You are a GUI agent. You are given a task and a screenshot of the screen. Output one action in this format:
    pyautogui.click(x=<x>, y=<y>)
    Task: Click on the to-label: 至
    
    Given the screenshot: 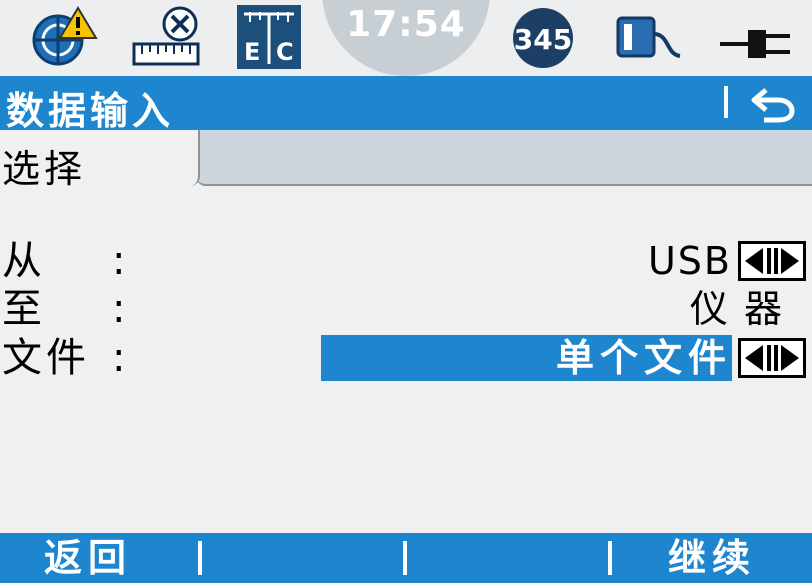 What is the action you would take?
    pyautogui.click(x=24, y=309)
    